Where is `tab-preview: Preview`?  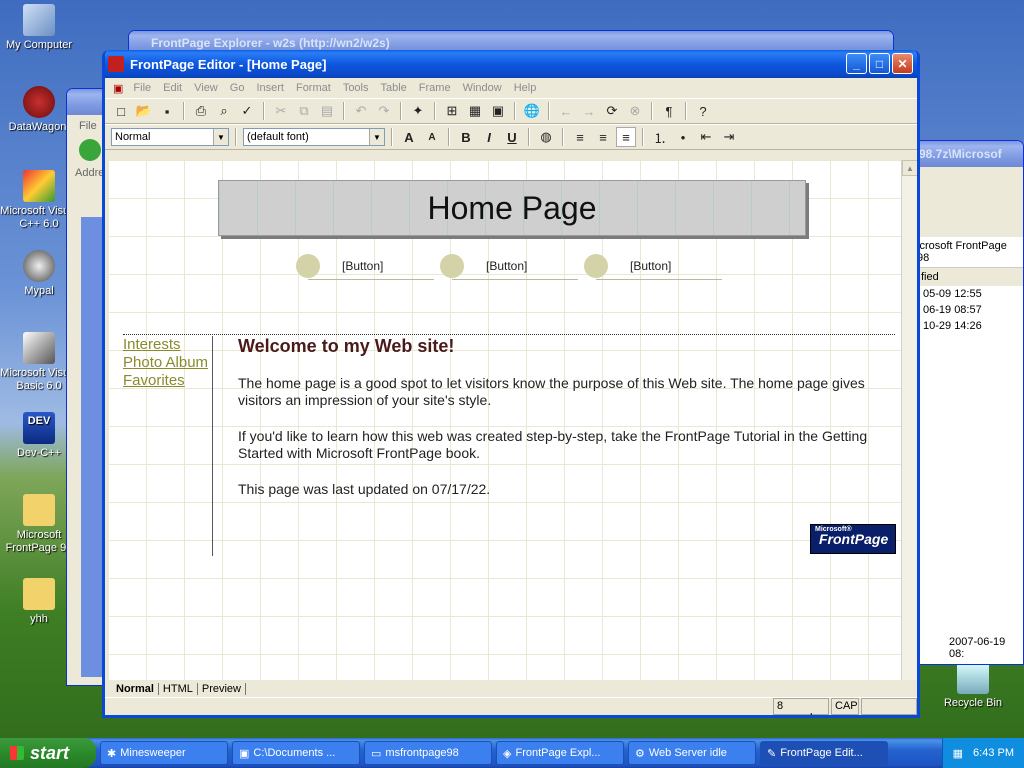
tab-preview: Preview is located at coordinates (222, 689).